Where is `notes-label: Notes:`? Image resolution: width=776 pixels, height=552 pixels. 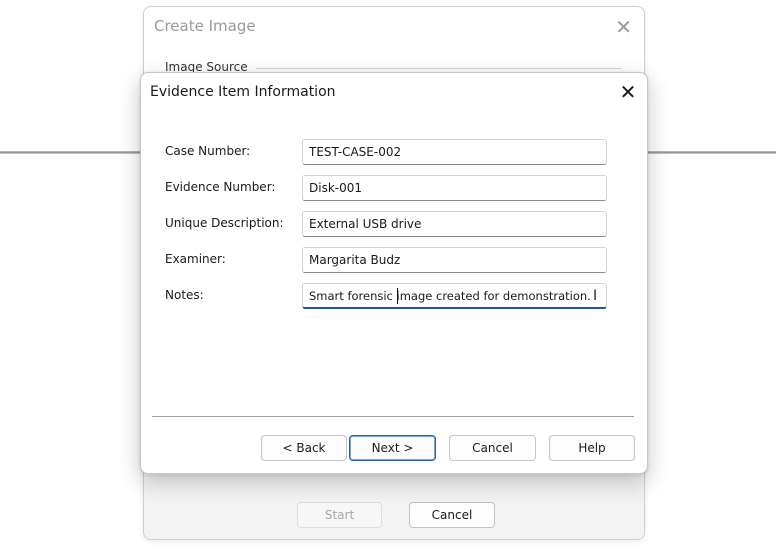
notes-label: Notes: is located at coordinates (184, 295).